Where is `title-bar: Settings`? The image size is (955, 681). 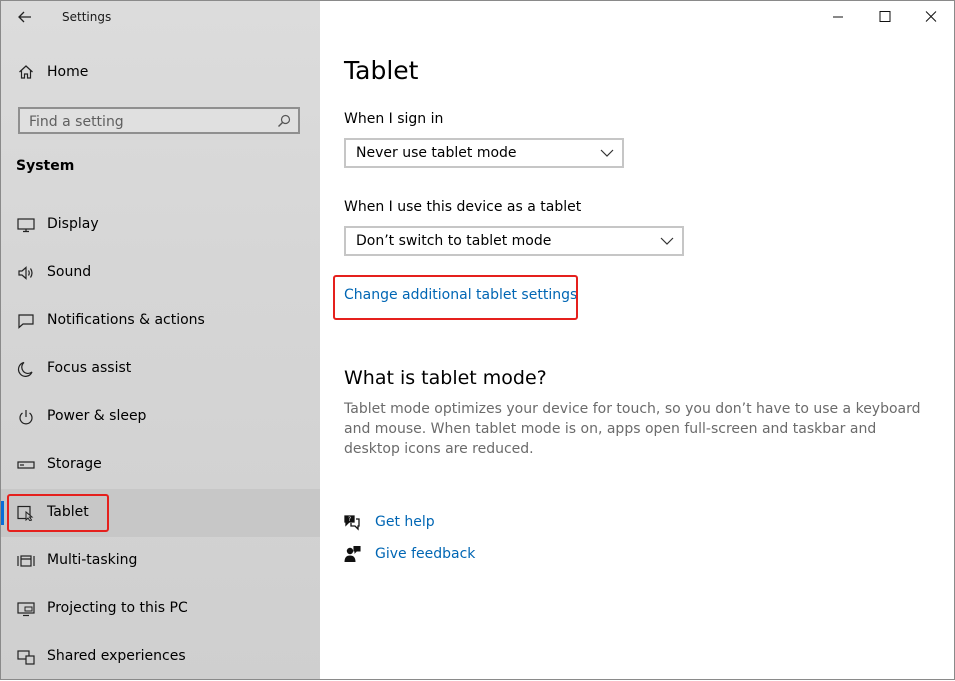
title-bar: Settings is located at coordinates (160, 17).